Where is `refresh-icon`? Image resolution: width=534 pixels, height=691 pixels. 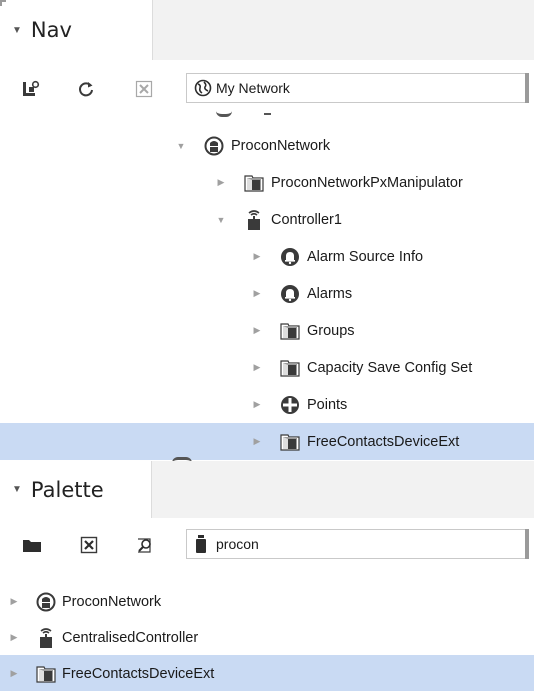
refresh-icon is located at coordinates (86, 89).